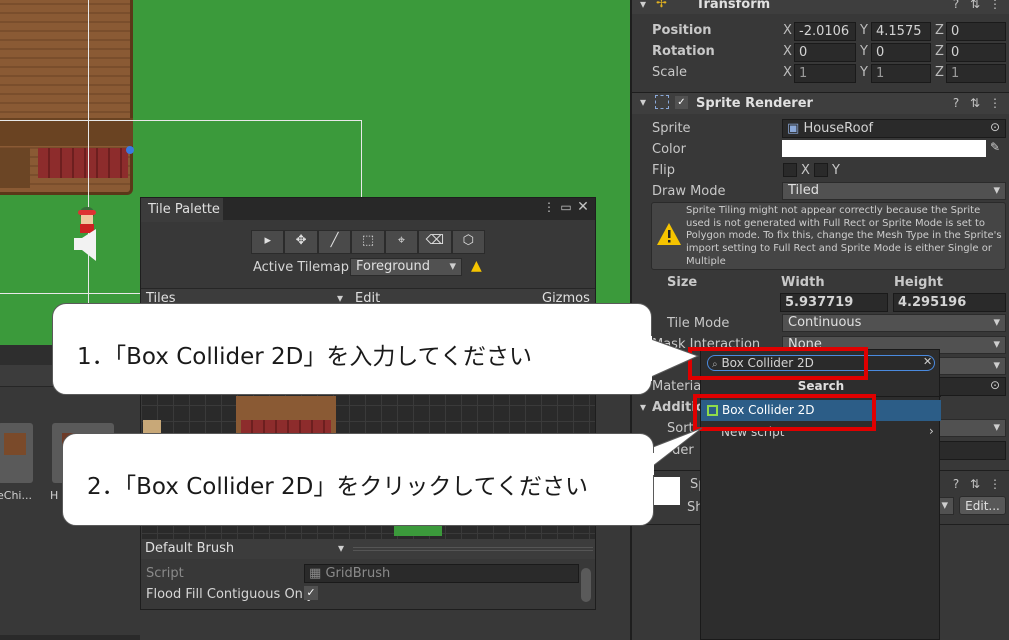 Image resolution: width=1009 pixels, height=640 pixels. Describe the element at coordinates (304, 357) in the screenshot. I see `callout-step-1-text: 1．「Box Collider 2D」を入力してください` at that location.